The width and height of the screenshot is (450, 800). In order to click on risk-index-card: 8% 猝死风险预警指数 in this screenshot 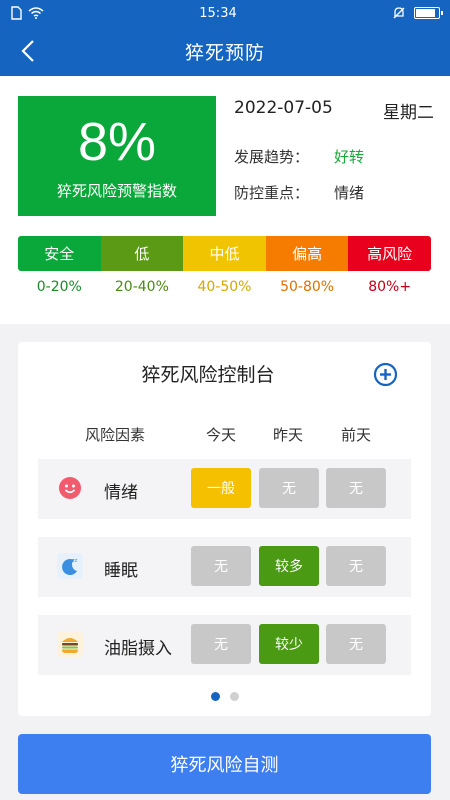, I will do `click(117, 156)`.